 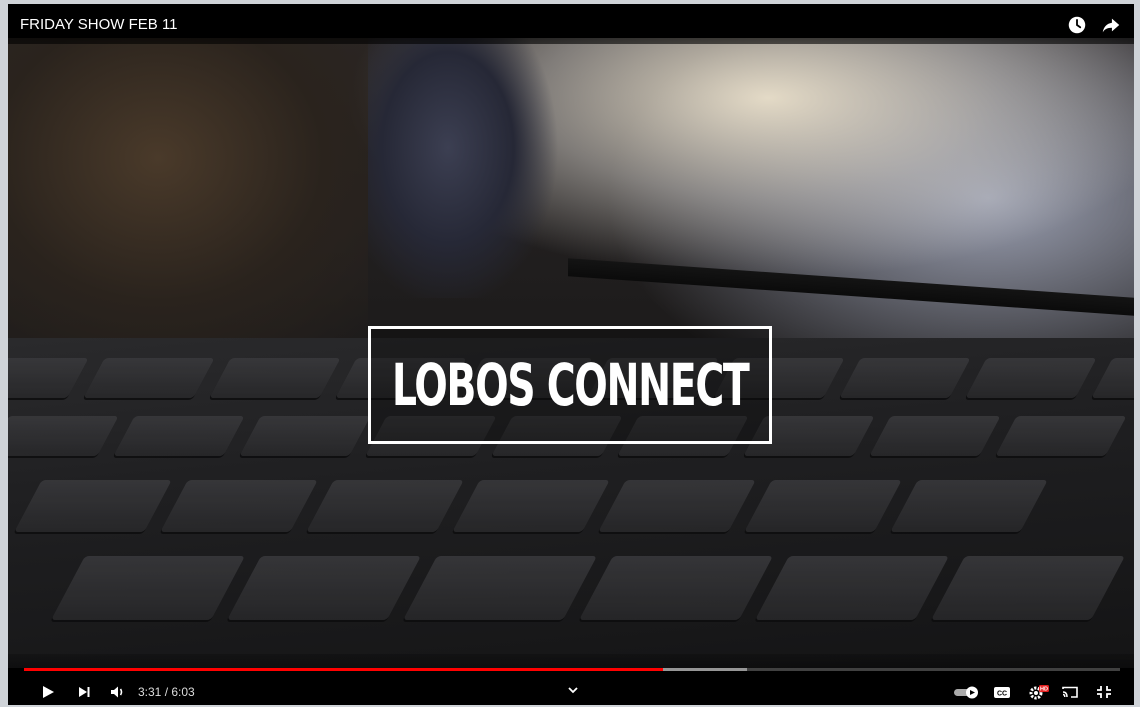 What do you see at coordinates (1038, 692) in the screenshot?
I see `settings-icon: HD` at bounding box center [1038, 692].